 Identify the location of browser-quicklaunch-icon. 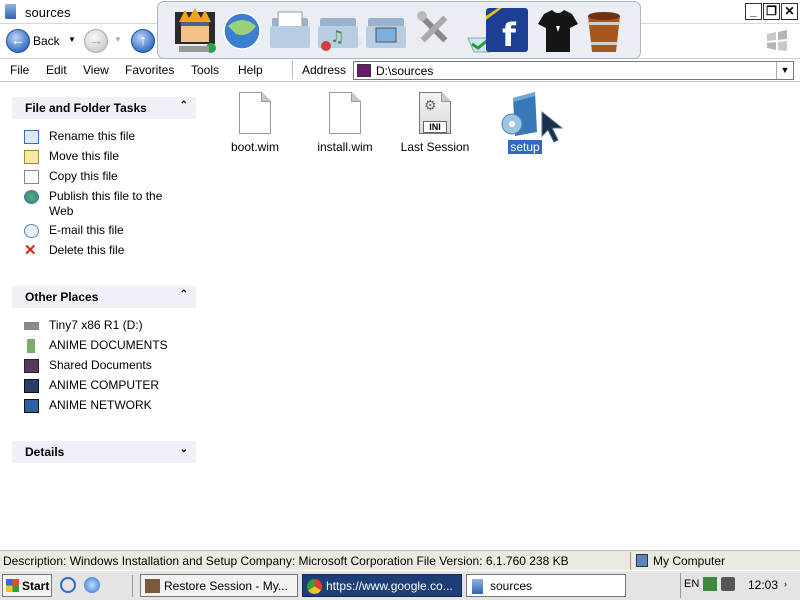
(92, 585).